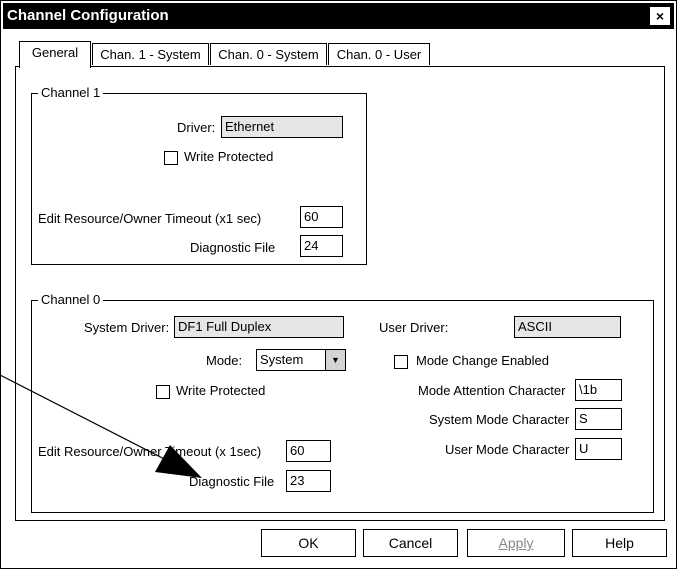 This screenshot has height=569, width=677. What do you see at coordinates (90, 421) in the screenshot?
I see `callout-arrow-line` at bounding box center [90, 421].